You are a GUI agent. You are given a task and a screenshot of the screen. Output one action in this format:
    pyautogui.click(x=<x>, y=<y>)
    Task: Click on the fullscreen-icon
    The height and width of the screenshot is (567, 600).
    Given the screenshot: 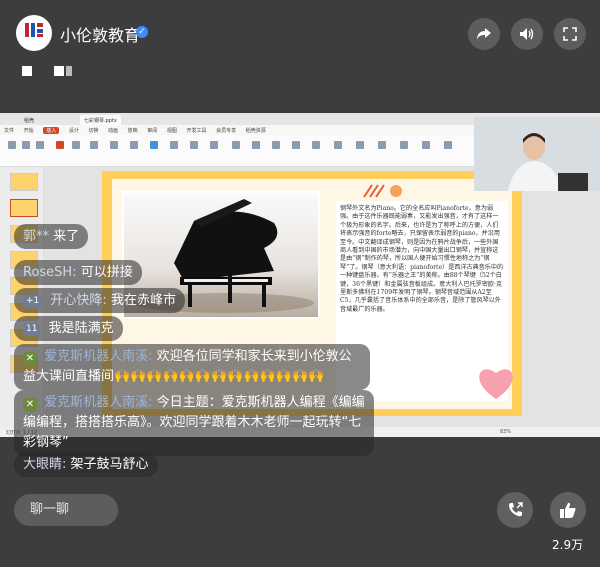 What is the action you would take?
    pyautogui.click(x=570, y=34)
    